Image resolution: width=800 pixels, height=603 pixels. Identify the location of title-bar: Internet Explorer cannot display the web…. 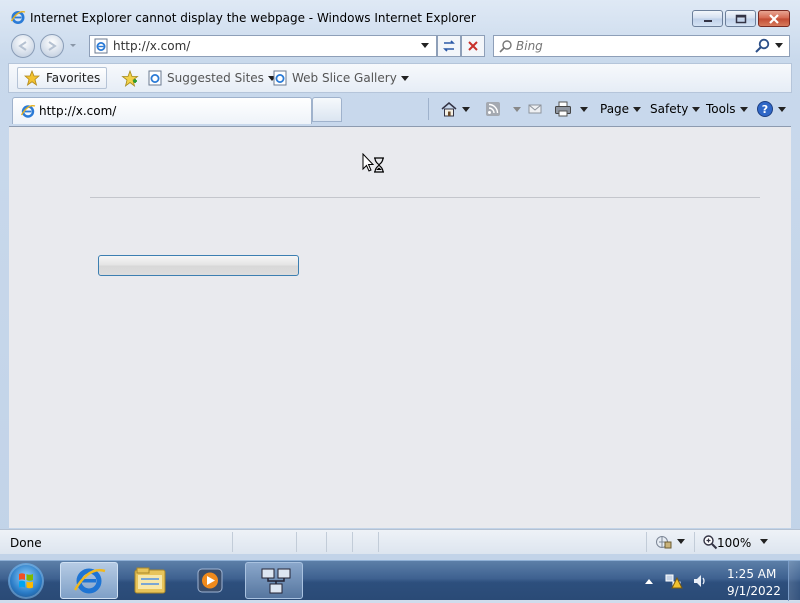
(400, 17).